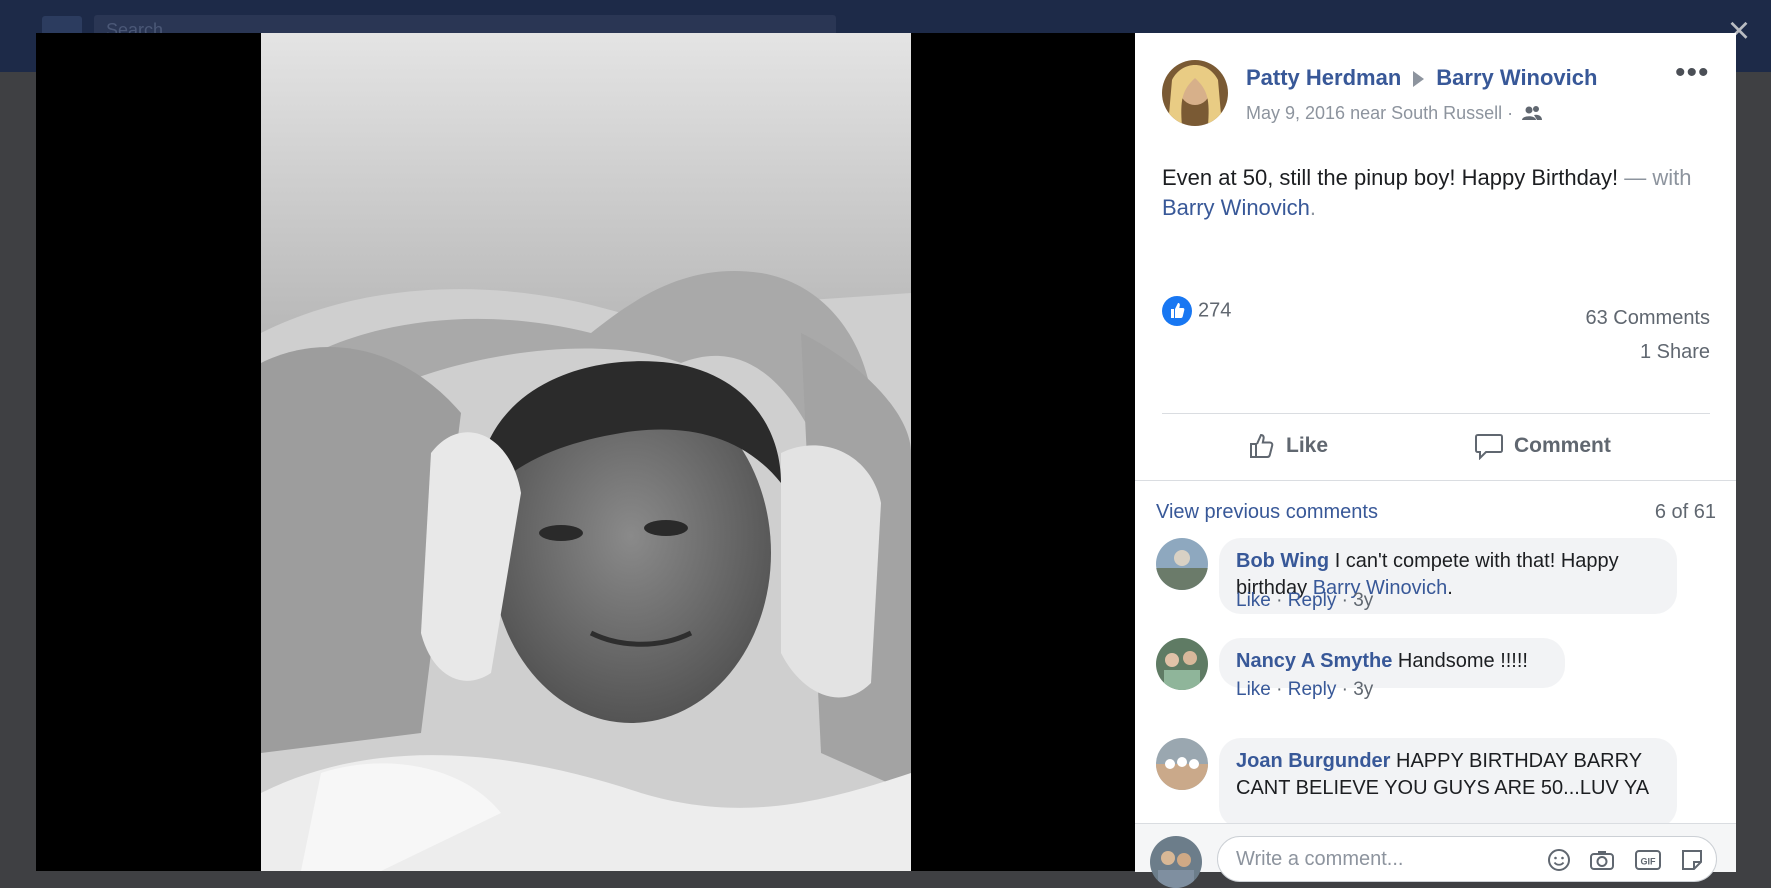  Describe the element at coordinates (1532, 115) in the screenshot. I see `friends-audience-icon` at that location.